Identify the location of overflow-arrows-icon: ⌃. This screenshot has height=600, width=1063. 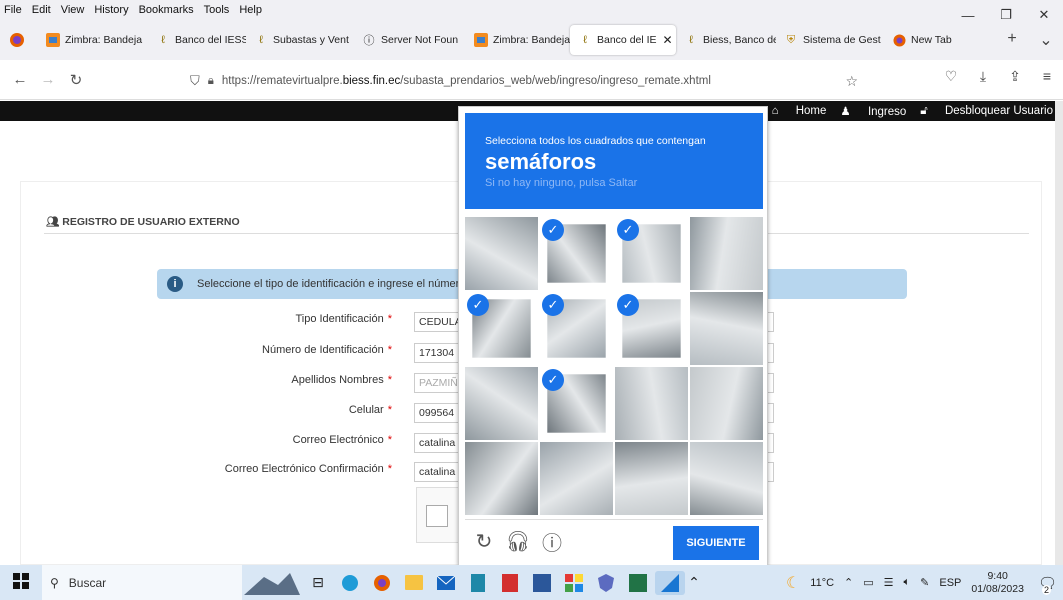
(694, 583).